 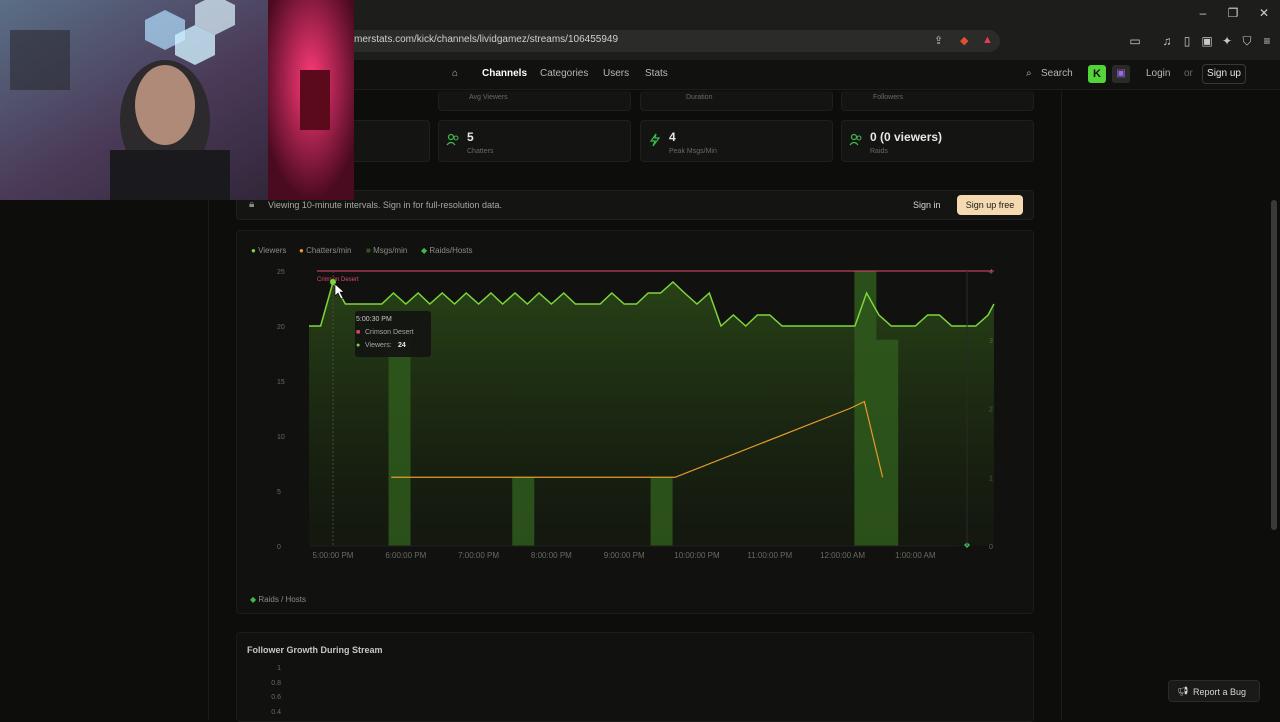 I want to click on tooltip-time: 5:00:30 PM, so click(x=374, y=319).